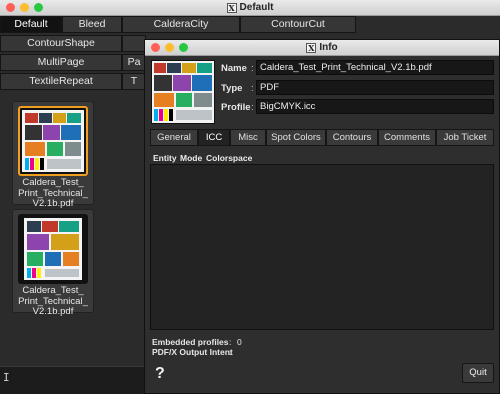  What do you see at coordinates (229, 158) in the screenshot?
I see `column-colorspace: Colorspace` at bounding box center [229, 158].